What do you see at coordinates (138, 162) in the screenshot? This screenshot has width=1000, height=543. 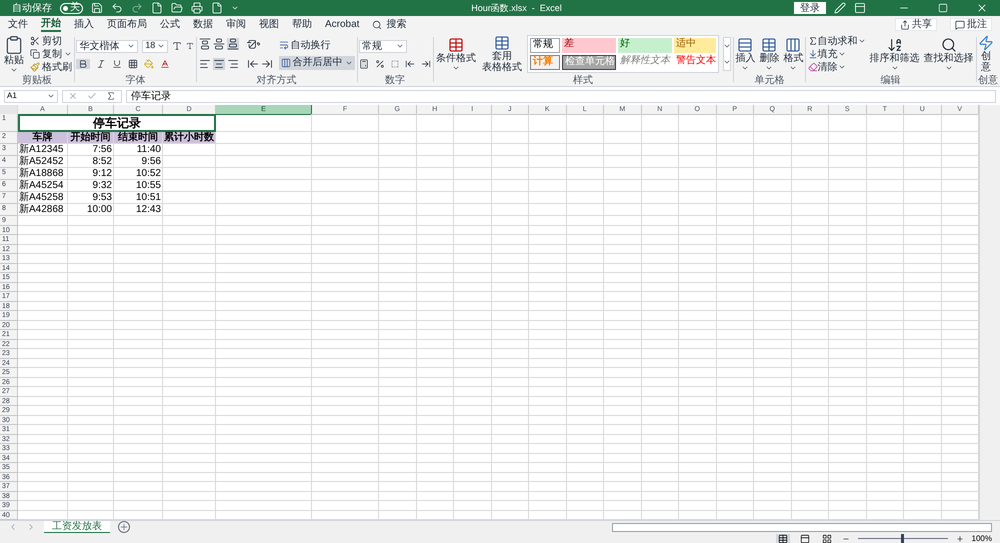 I see `table-cell: 9:56` at bounding box center [138, 162].